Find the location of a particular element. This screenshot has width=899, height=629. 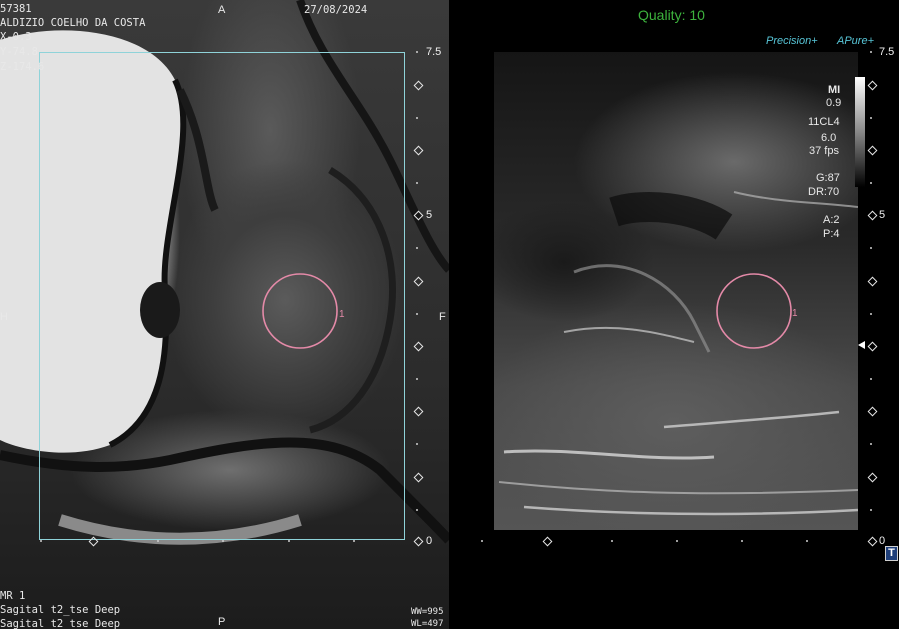

us-scale-label-mid: 5 is located at coordinates (882, 215).